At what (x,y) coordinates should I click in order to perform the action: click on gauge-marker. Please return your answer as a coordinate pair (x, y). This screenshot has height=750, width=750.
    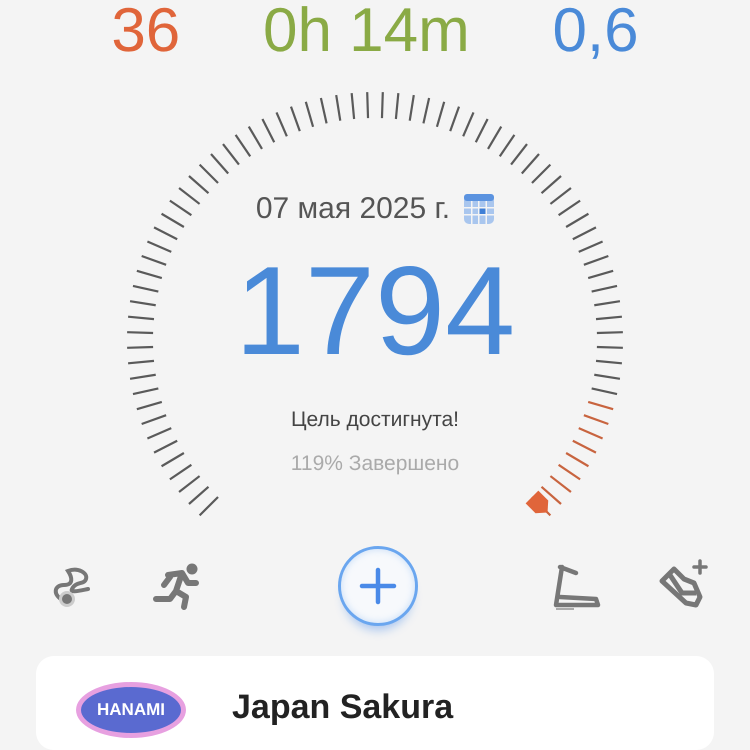
    Looking at the image, I should click on (537, 502).